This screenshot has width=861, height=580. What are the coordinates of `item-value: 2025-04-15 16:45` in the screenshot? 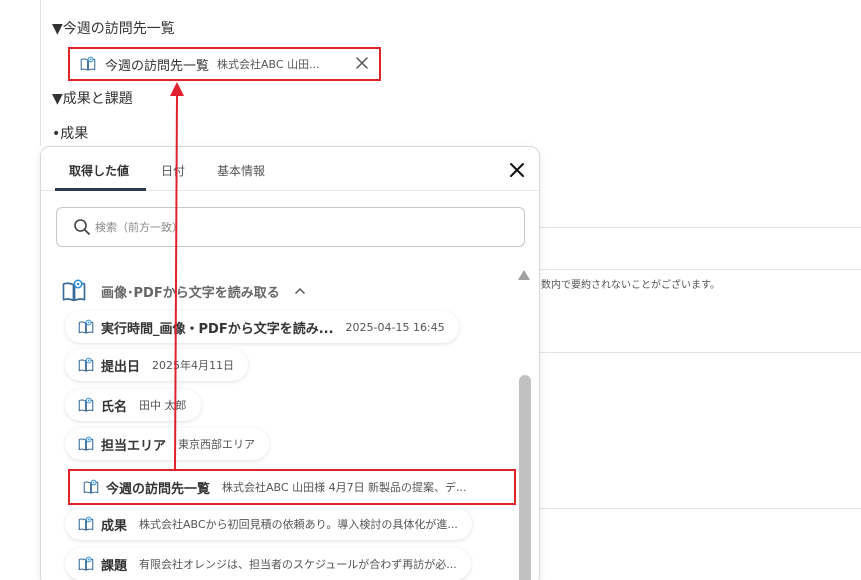 It's located at (395, 327).